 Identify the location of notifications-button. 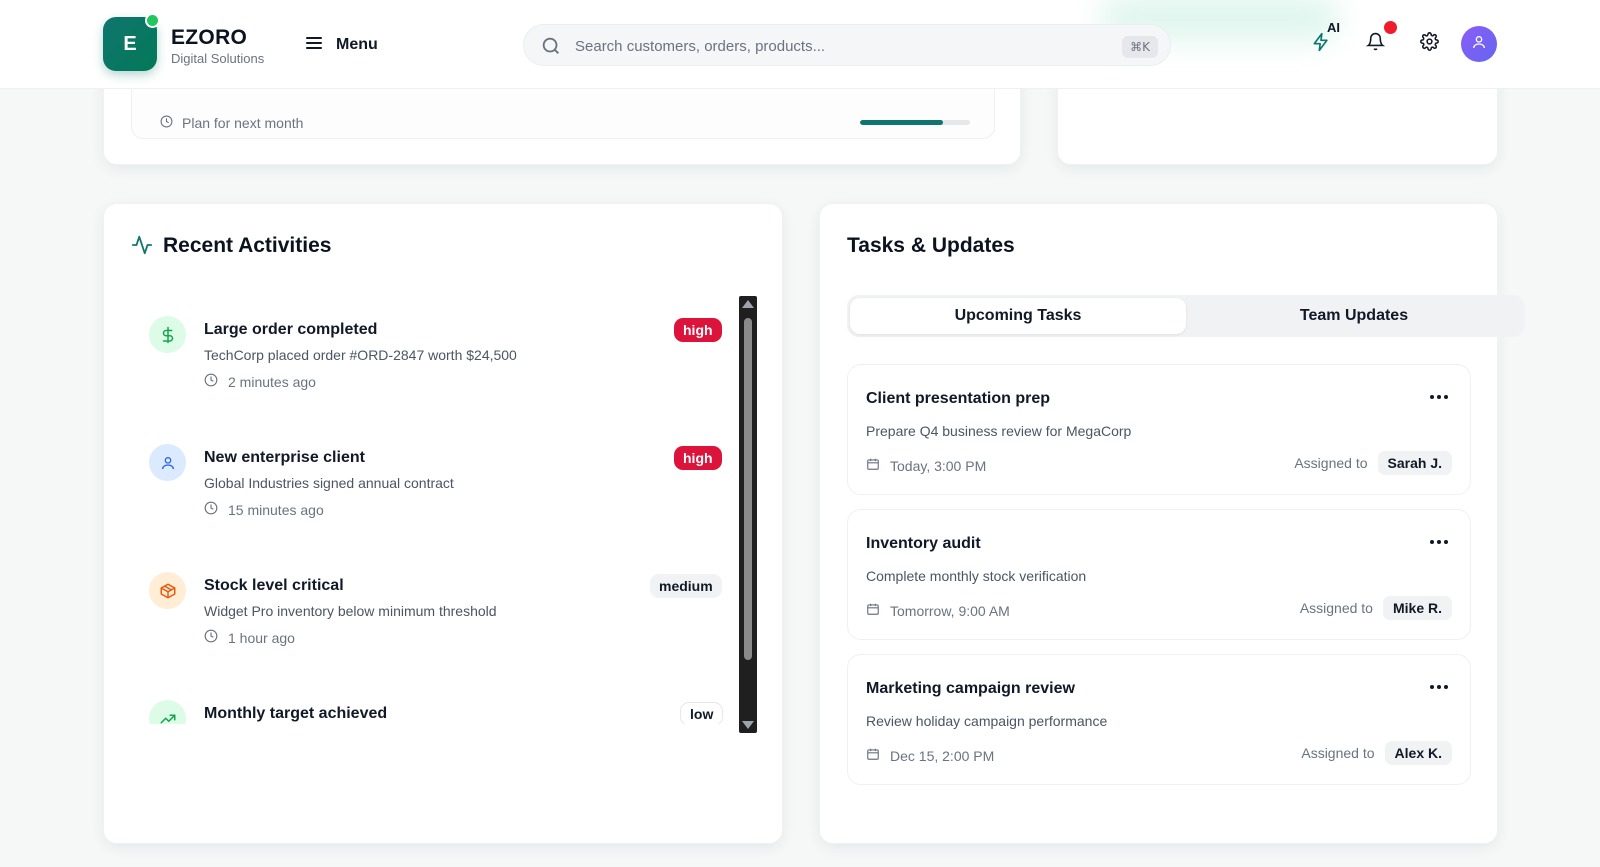
(1375, 44).